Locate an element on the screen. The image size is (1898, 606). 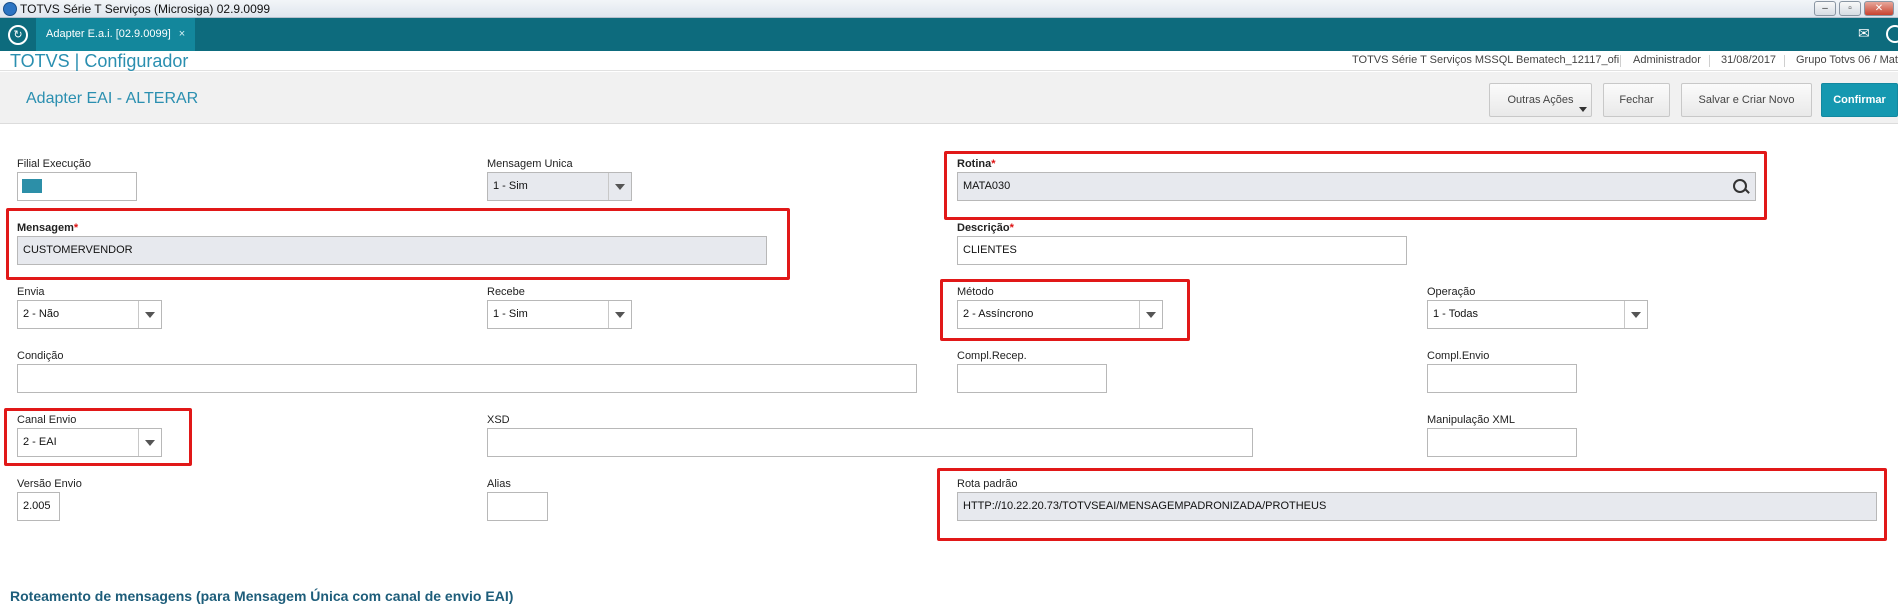
canal-envio-label: Canal Envio is located at coordinates (47, 420).